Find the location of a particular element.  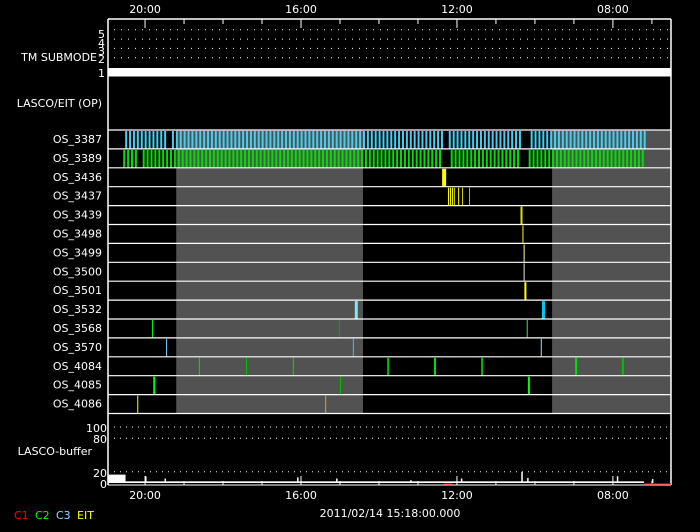

op-panel-label: LASCO/EIT (OP) is located at coordinates (59, 103).